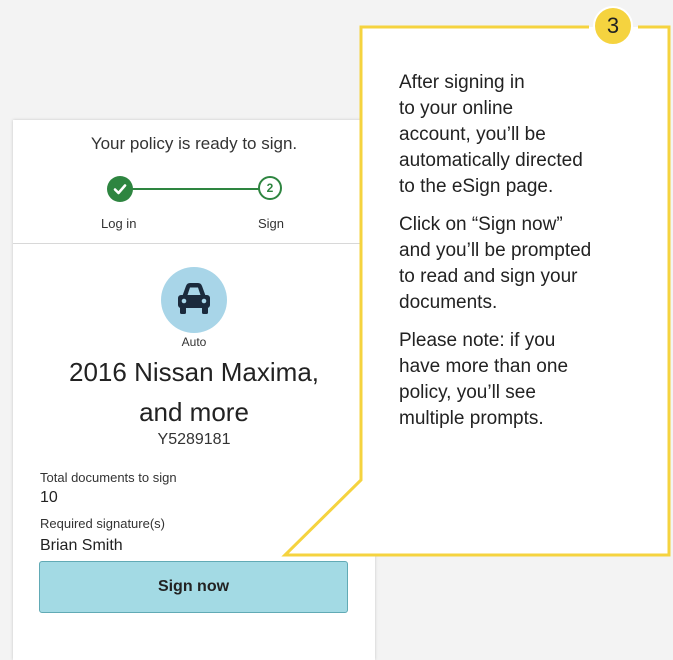 The image size is (673, 660). I want to click on callout-line: automatically directed, so click(491, 160).